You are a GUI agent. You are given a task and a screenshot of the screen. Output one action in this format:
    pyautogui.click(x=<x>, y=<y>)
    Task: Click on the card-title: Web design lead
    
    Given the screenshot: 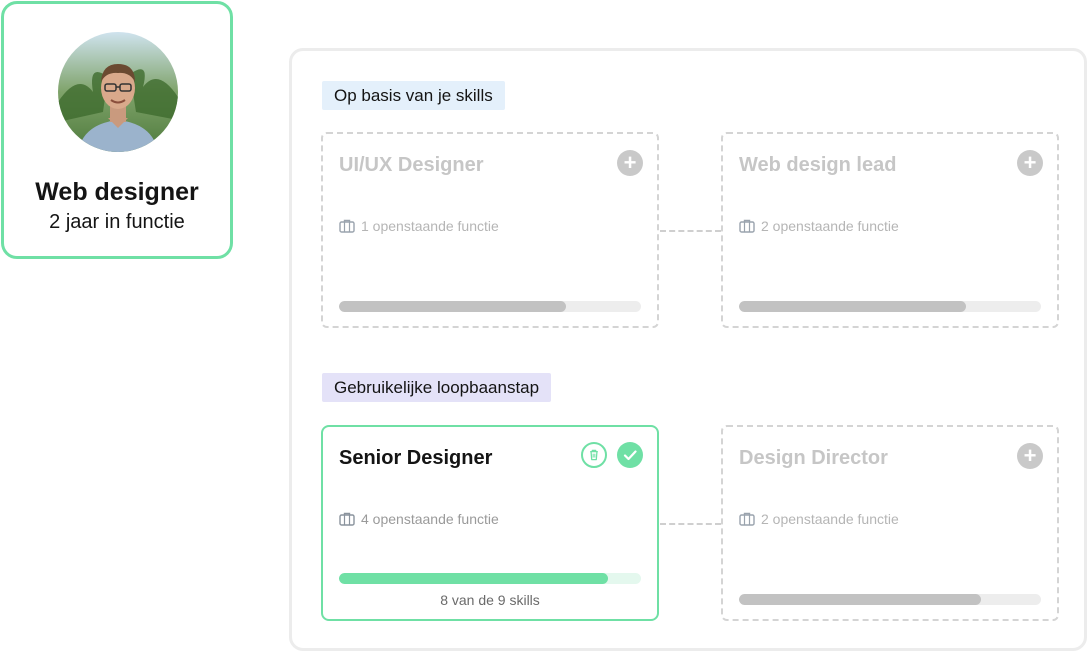 What is the action you would take?
    pyautogui.click(x=818, y=165)
    